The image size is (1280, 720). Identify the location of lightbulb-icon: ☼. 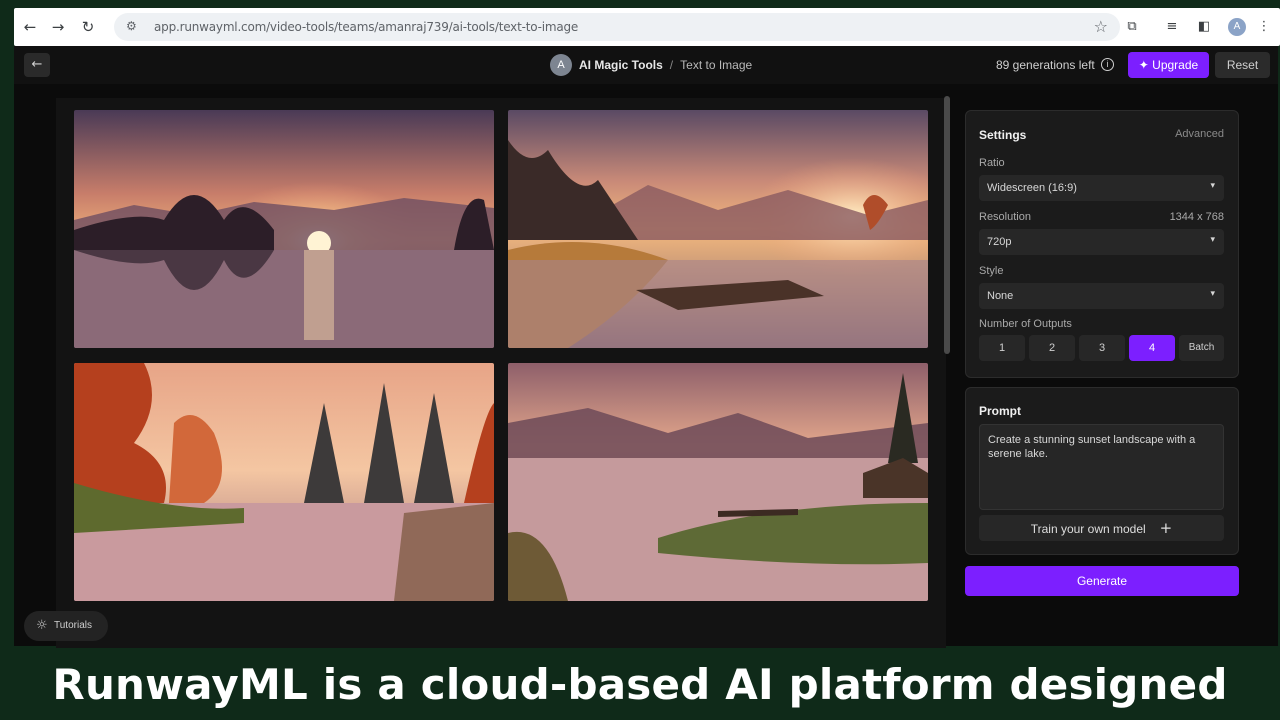
(42, 625).